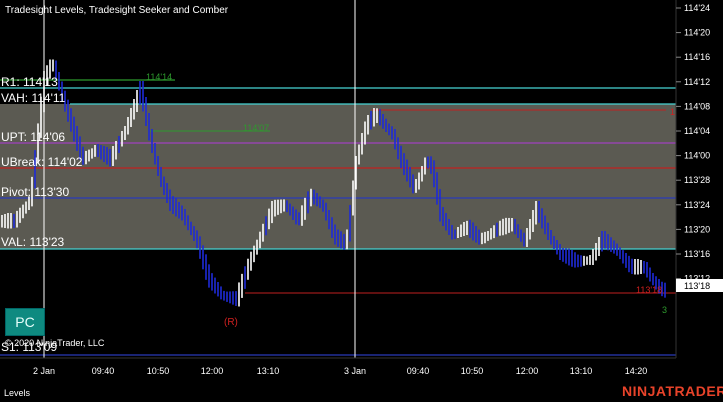  I want to click on level-label-ubreak: UBreak: 114'02, so click(42, 162).